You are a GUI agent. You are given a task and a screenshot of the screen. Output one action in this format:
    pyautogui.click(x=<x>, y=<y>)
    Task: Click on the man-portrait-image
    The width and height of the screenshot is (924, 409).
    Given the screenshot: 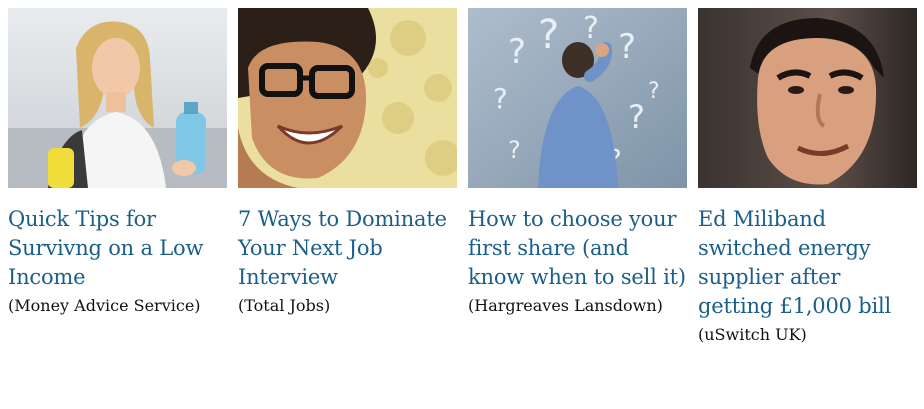 What is the action you would take?
    pyautogui.click(x=807, y=98)
    